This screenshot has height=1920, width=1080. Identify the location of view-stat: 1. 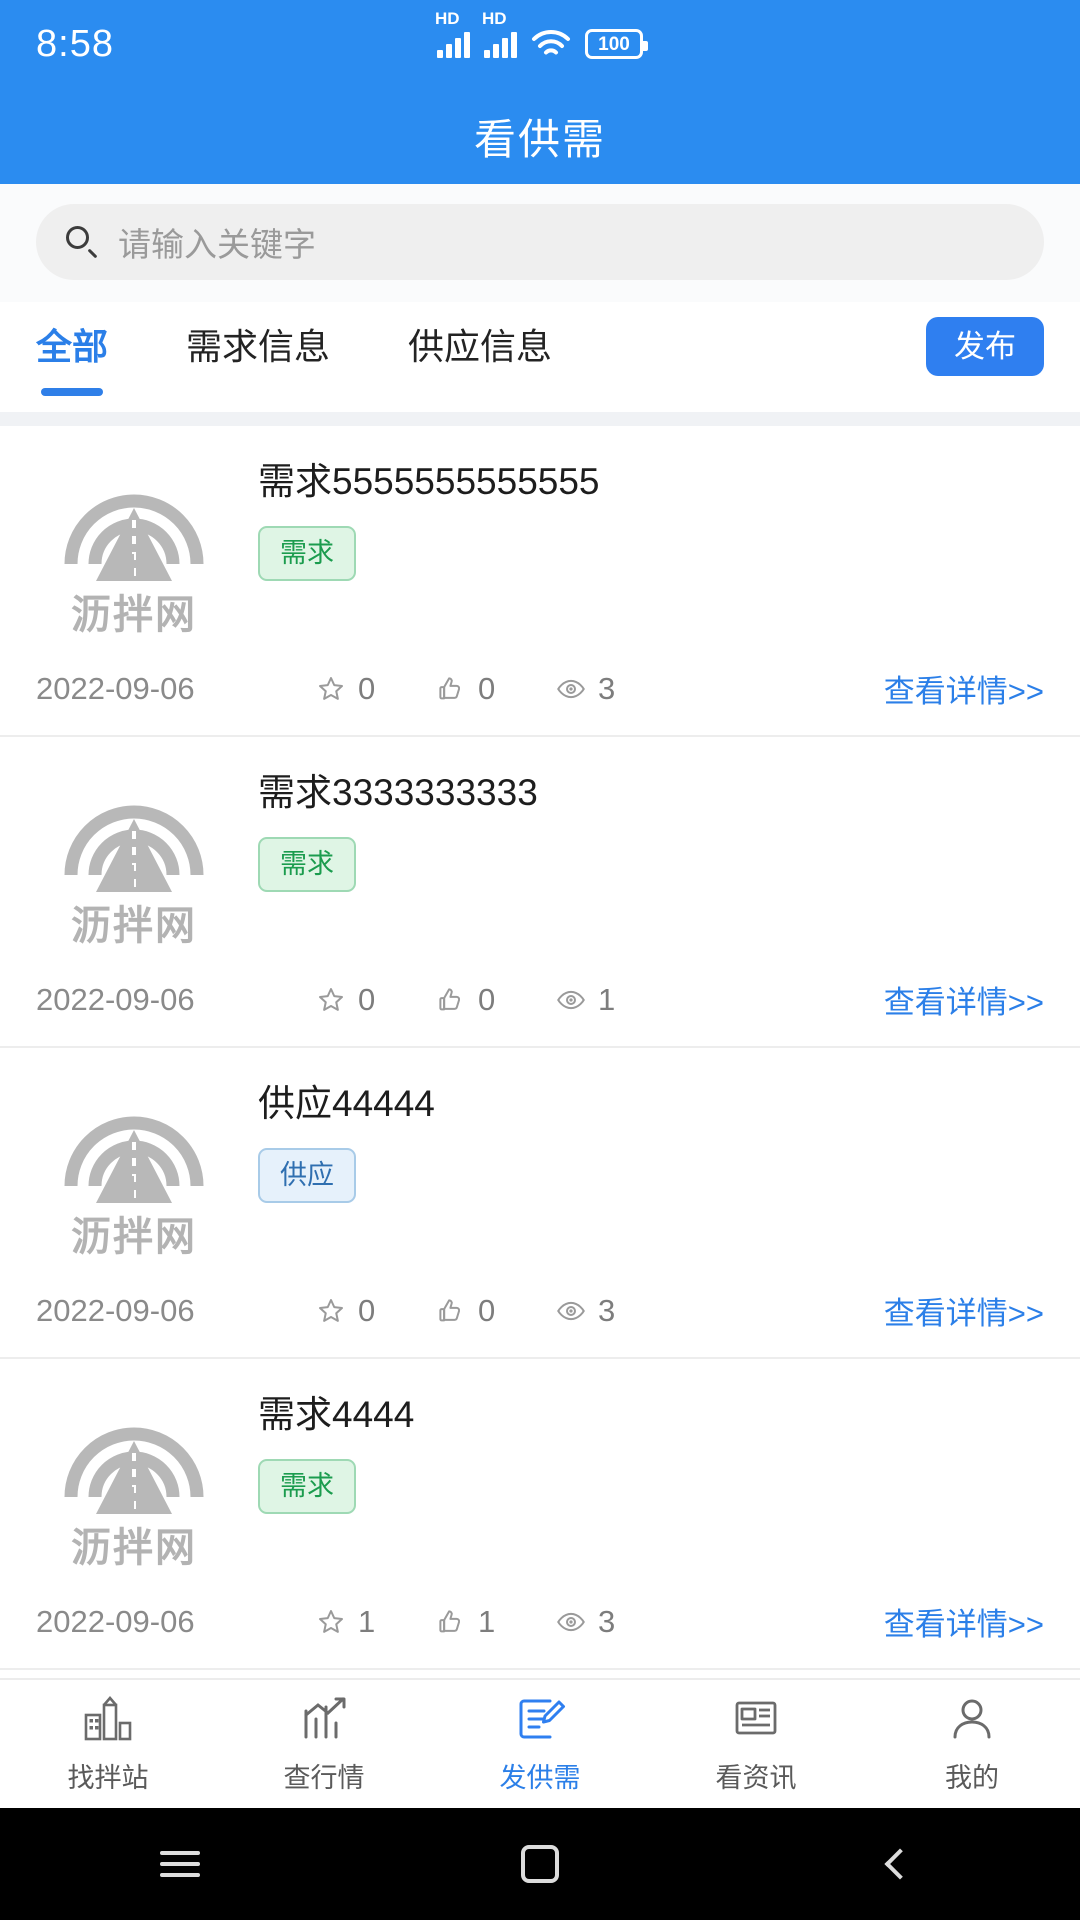
(616, 1000).